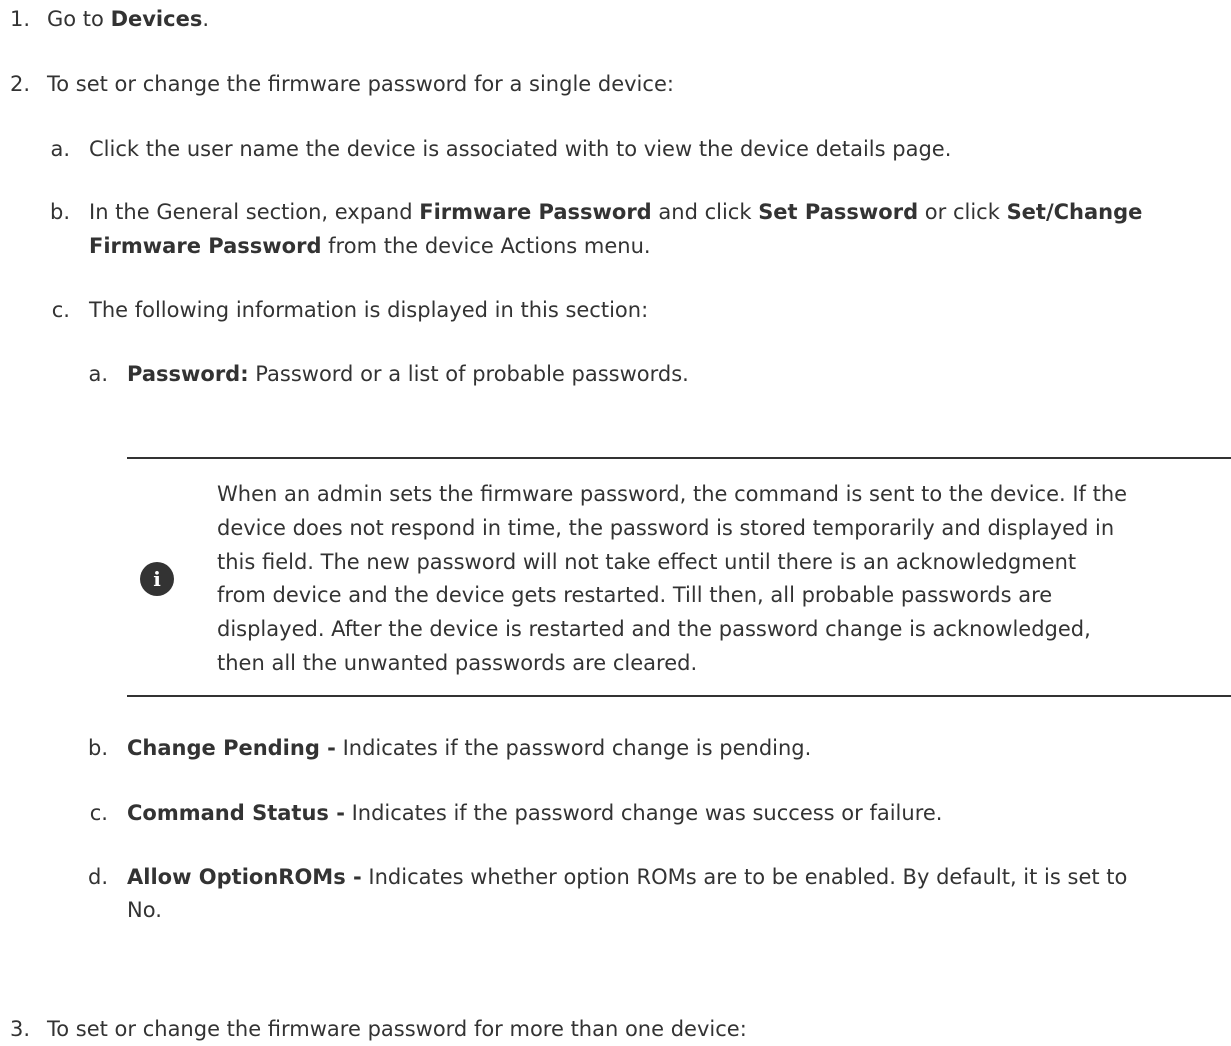 The height and width of the screenshot is (1046, 1231). I want to click on set-change-label: Set/Change, so click(1074, 212).